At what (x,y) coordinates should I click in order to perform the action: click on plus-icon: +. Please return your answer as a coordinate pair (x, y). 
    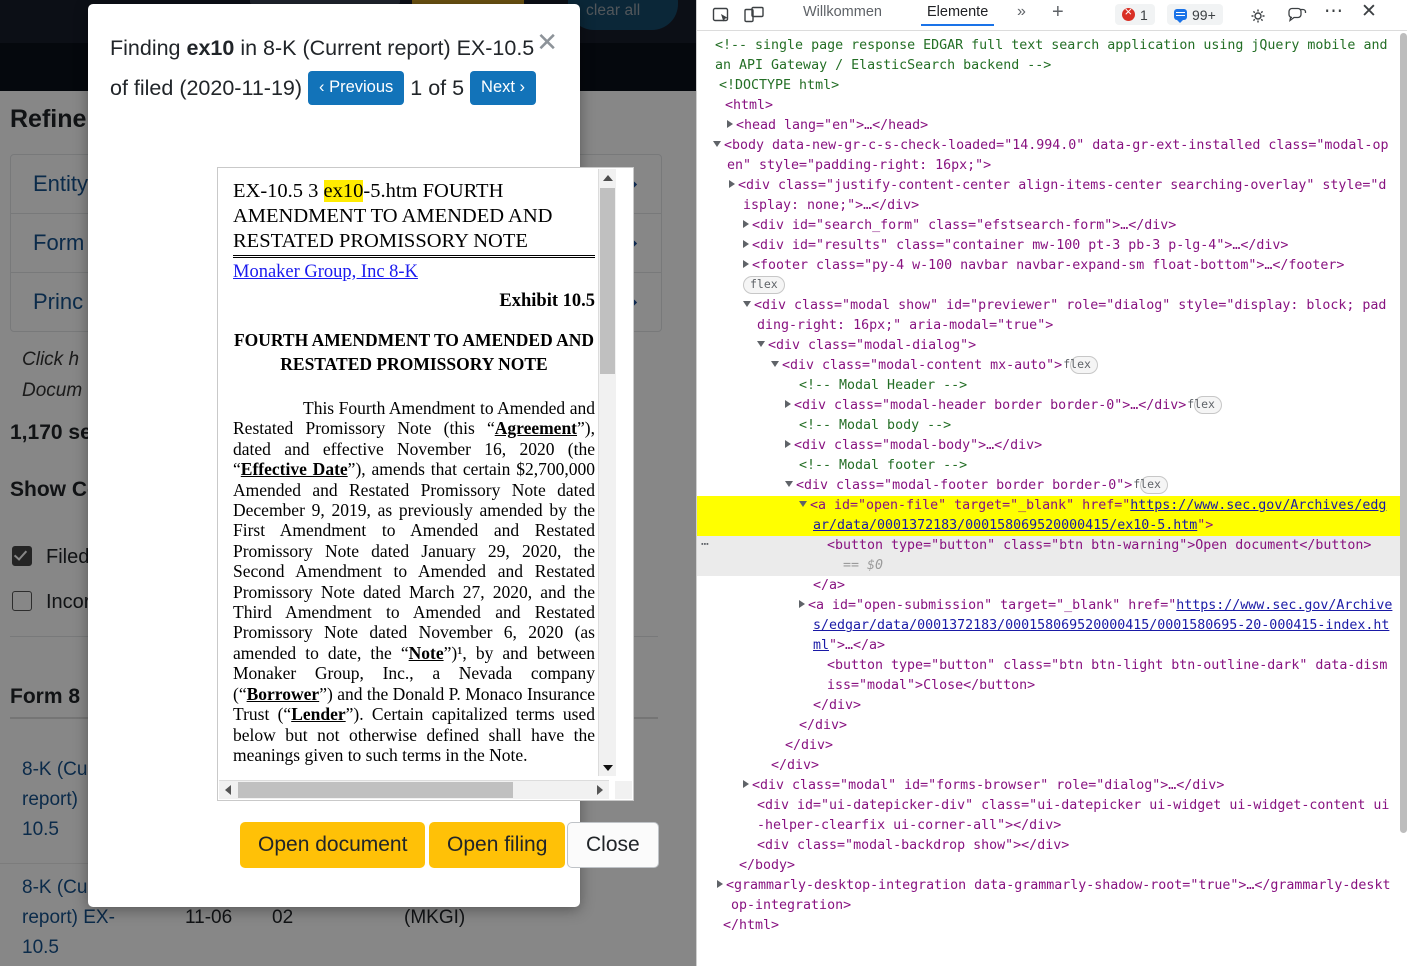
    Looking at the image, I should click on (1063, 12).